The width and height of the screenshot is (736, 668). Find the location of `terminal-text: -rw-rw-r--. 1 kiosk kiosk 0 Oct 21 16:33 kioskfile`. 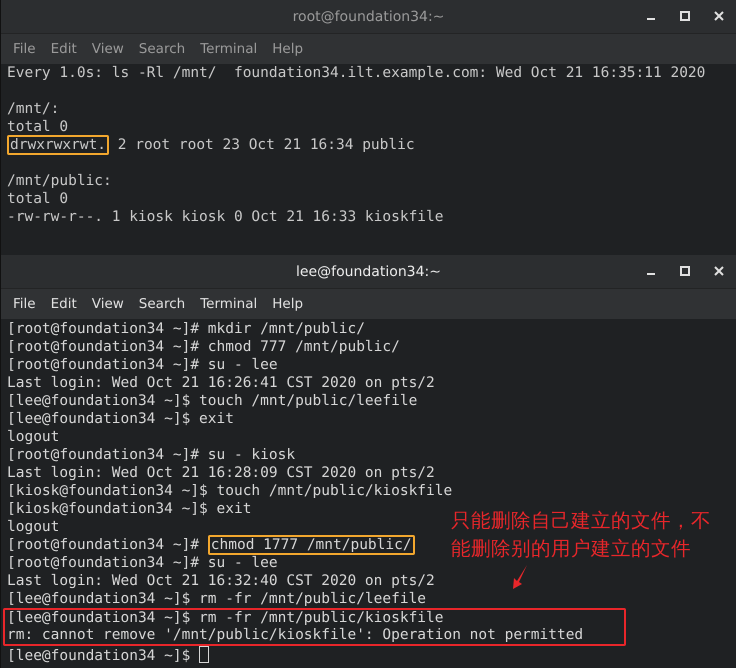

terminal-text: -rw-rw-r--. 1 kiosk kiosk 0 Oct 21 16:33 kioskfile is located at coordinates (225, 217).